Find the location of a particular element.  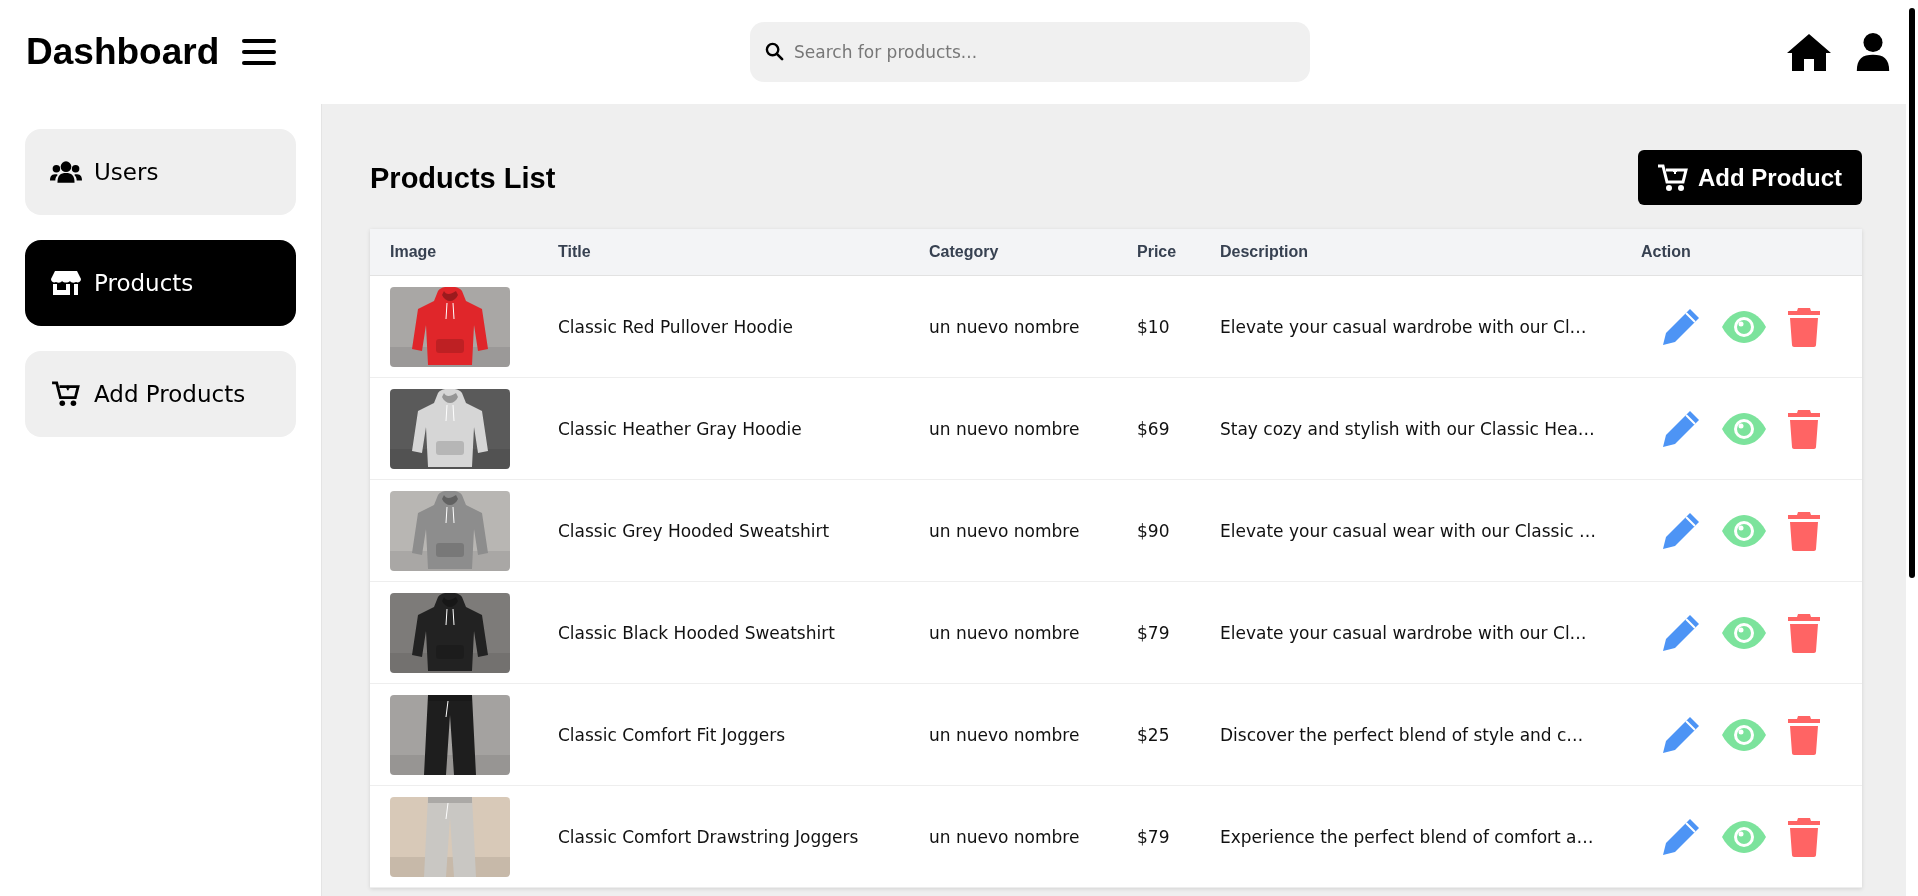

price-cell-text: $10 is located at coordinates (1154, 326).